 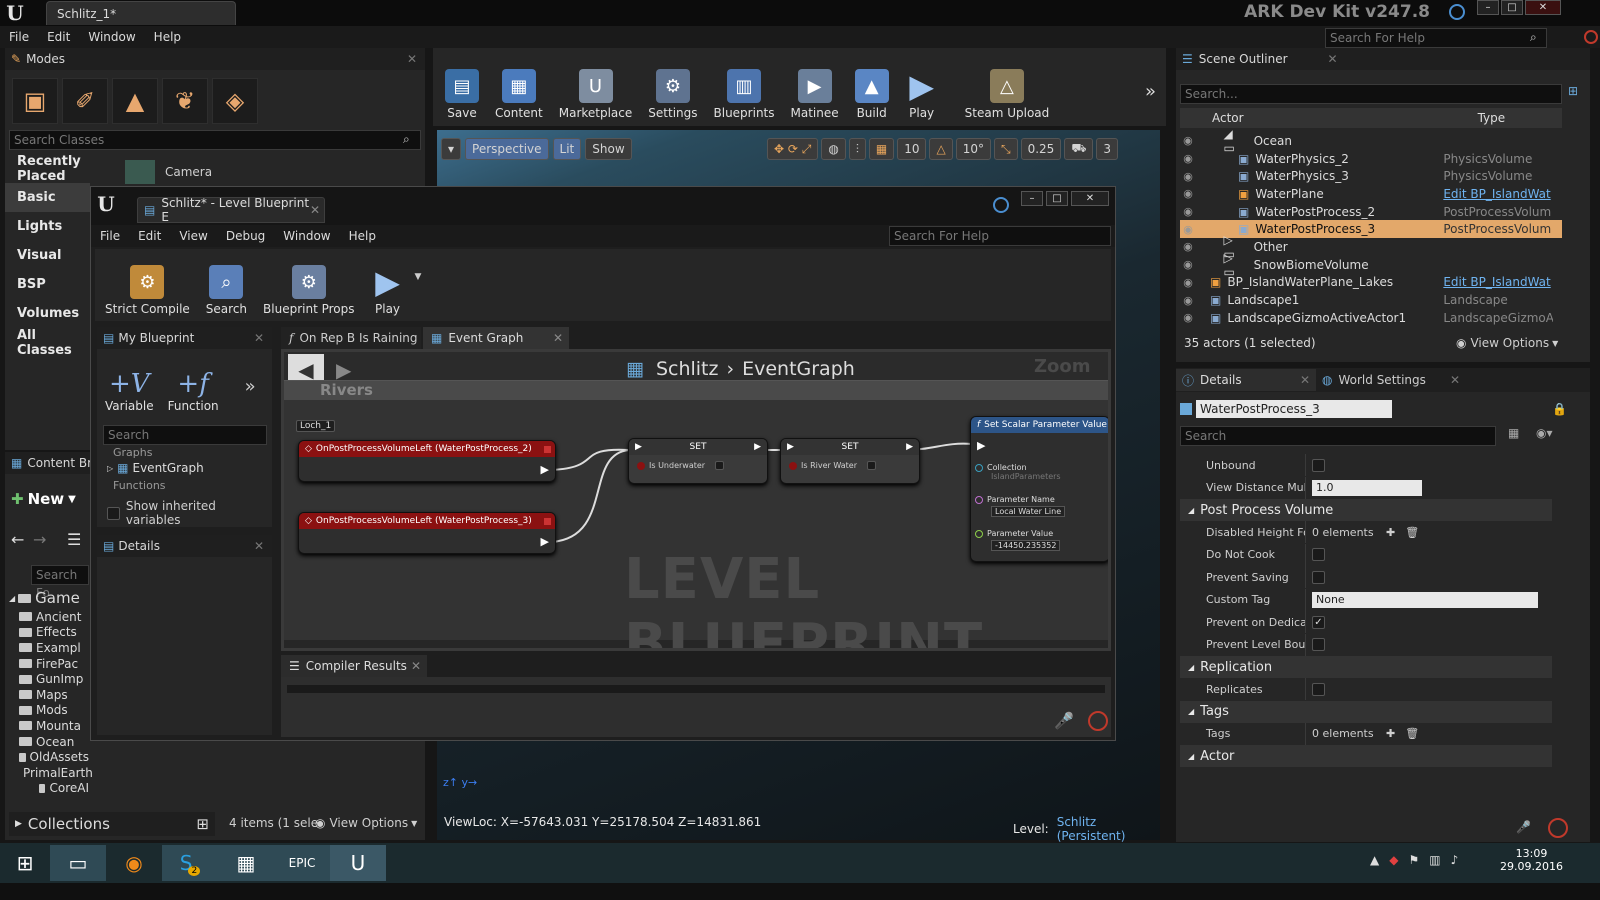 I want to click on tab-event-graph: ▦ Event Graph ✕, so click(x=496, y=338).